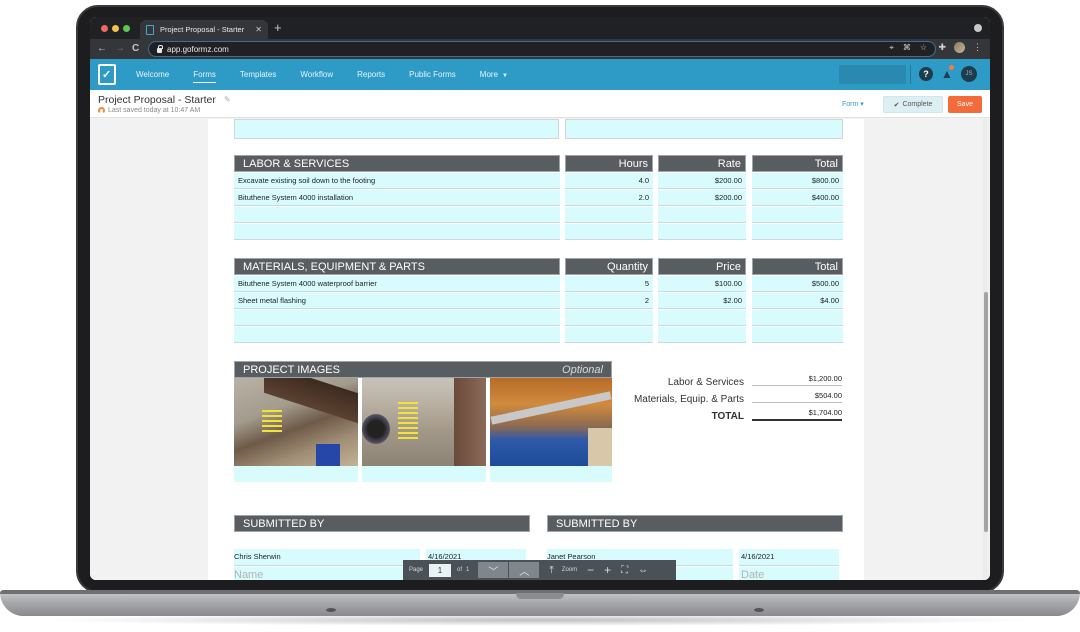 The width and height of the screenshot is (1080, 632). Describe the element at coordinates (977, 47) in the screenshot. I see `browser-menu-icon: ⋮` at that location.